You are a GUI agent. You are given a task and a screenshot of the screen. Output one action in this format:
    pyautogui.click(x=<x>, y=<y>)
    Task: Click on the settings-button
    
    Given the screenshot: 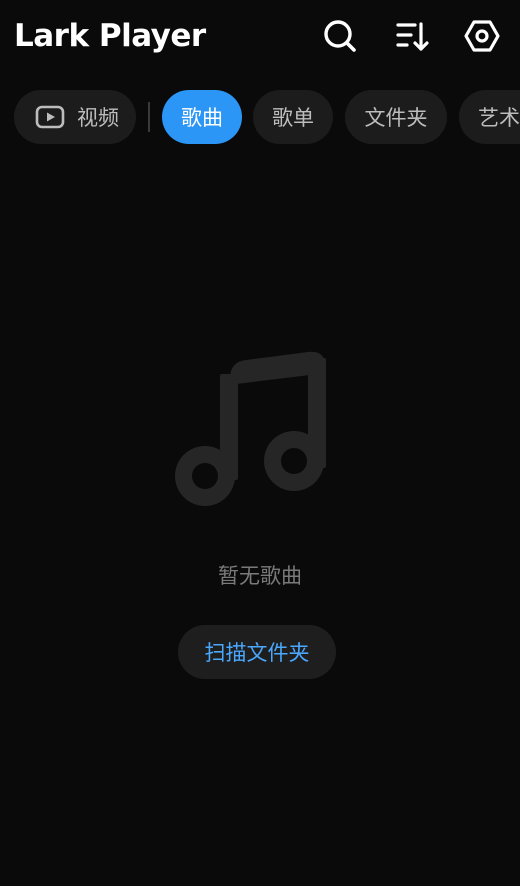 What is the action you would take?
    pyautogui.click(x=482, y=36)
    